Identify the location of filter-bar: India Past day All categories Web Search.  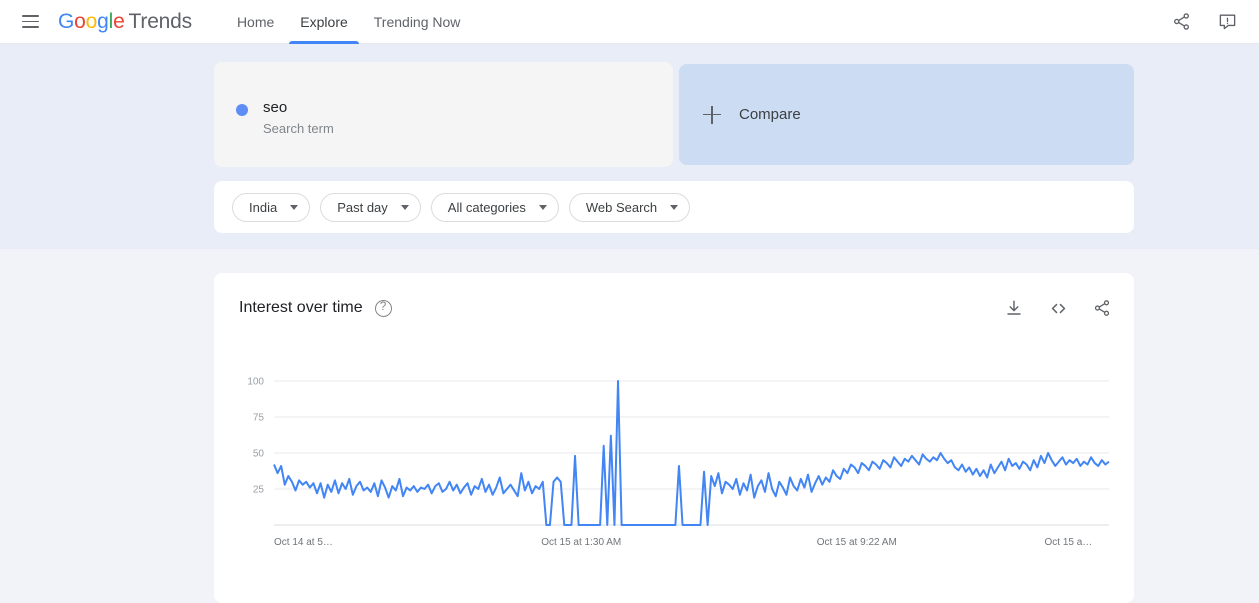
(674, 207).